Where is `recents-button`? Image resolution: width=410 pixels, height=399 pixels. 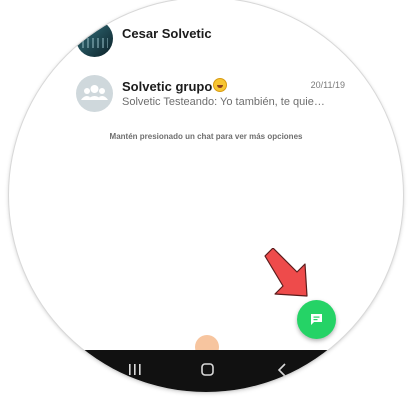 recents-button is located at coordinates (135, 370).